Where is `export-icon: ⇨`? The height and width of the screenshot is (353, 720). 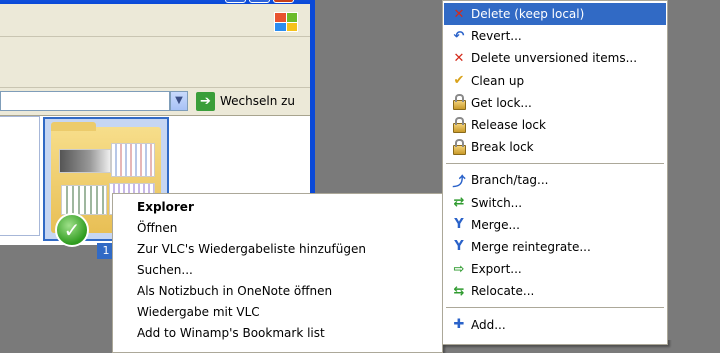 export-icon: ⇨ is located at coordinates (459, 269).